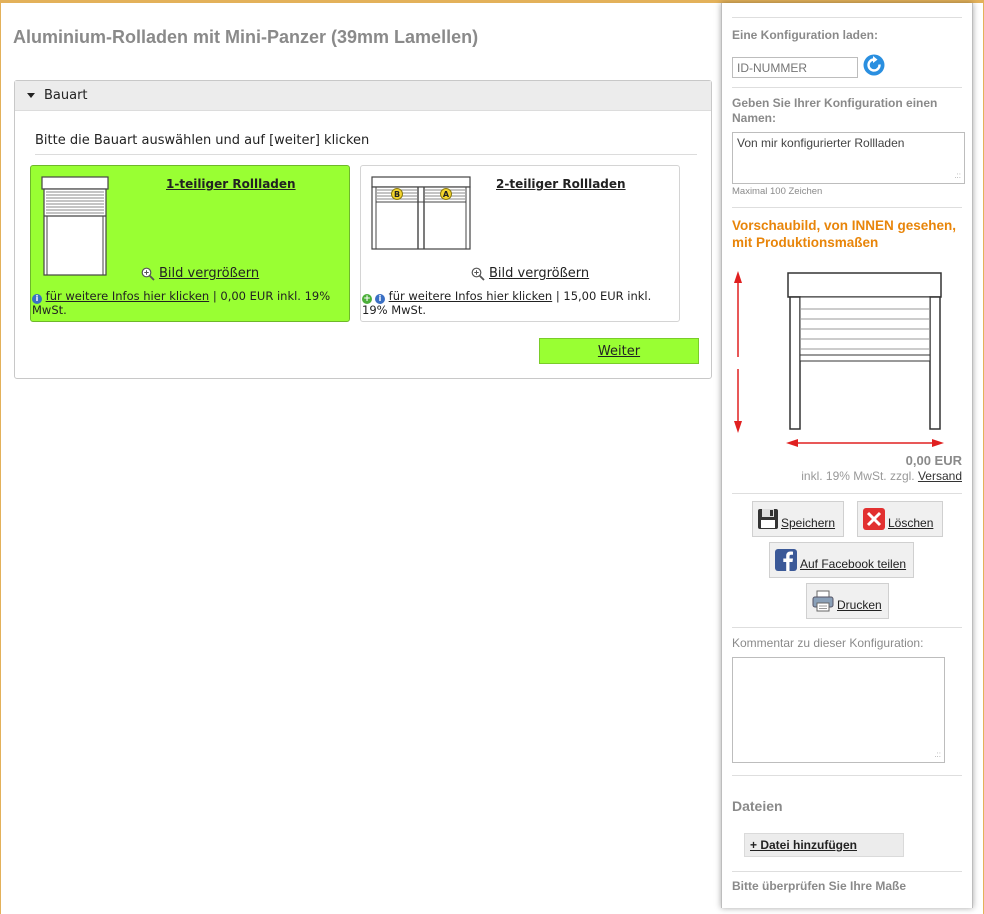 The image size is (984, 914). I want to click on option-2-info-link: für weitere Infos hier klicken, so click(471, 296).